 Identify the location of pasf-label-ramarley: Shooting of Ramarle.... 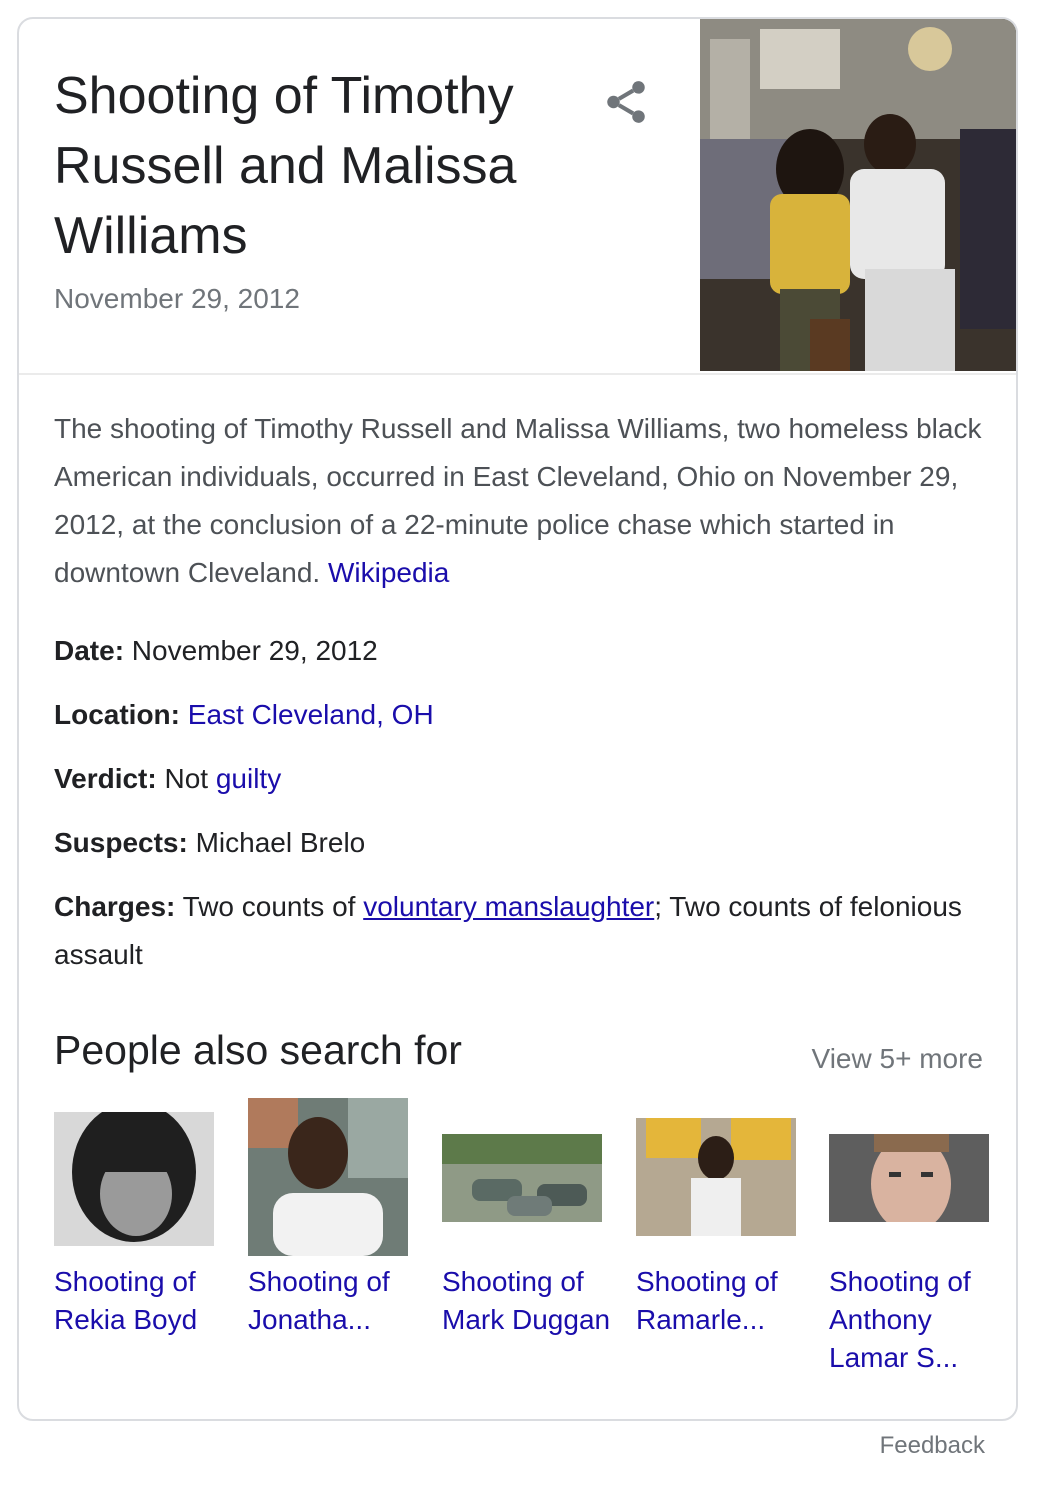
(721, 1301).